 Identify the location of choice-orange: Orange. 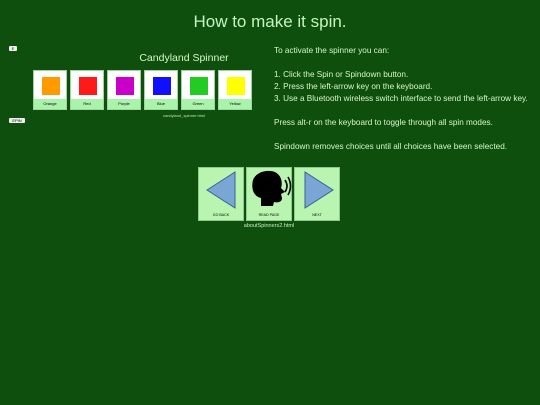
(50, 90).